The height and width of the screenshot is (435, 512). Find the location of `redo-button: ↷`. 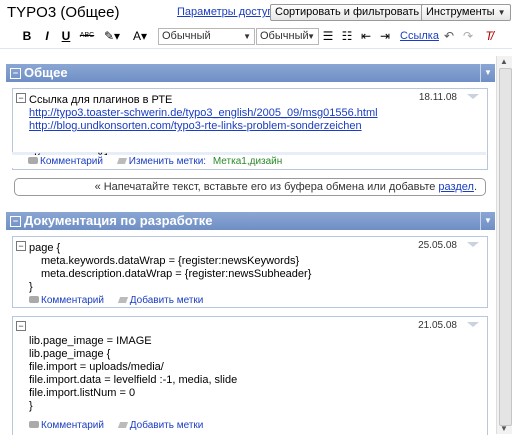

redo-button: ↷ is located at coordinates (468, 36).